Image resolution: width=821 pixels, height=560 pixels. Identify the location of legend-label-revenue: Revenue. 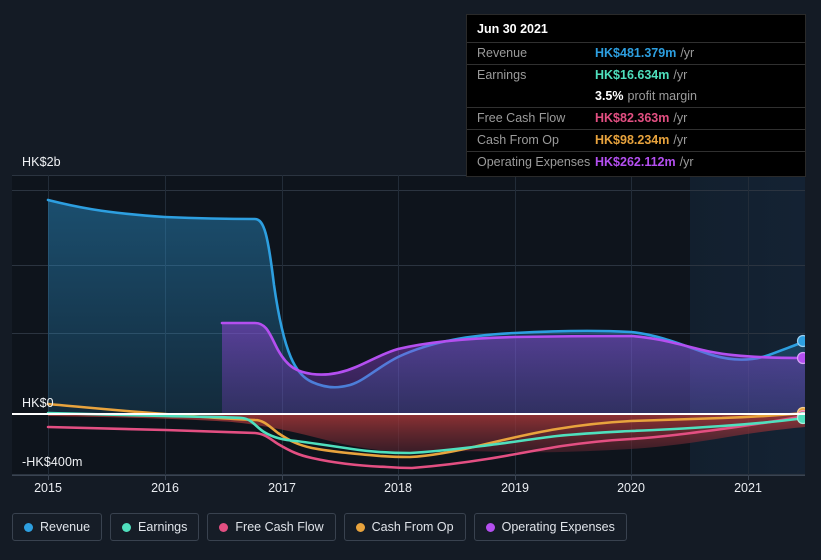
(65, 527).